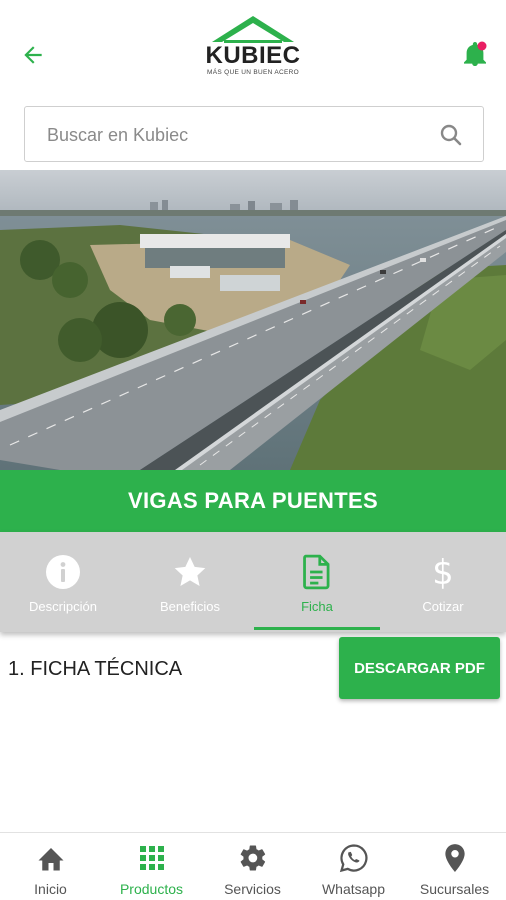  I want to click on tab-descripcion: Descripción, so click(63, 582).